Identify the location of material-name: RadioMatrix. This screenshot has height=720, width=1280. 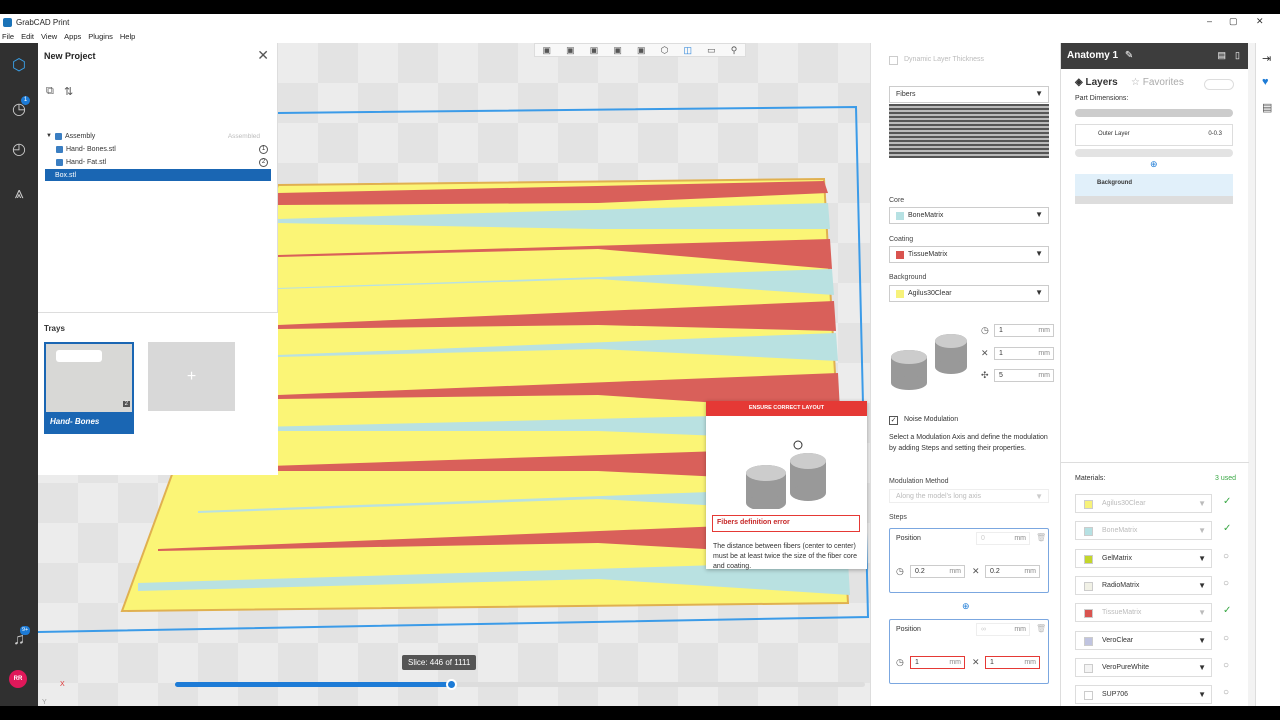
(1121, 585).